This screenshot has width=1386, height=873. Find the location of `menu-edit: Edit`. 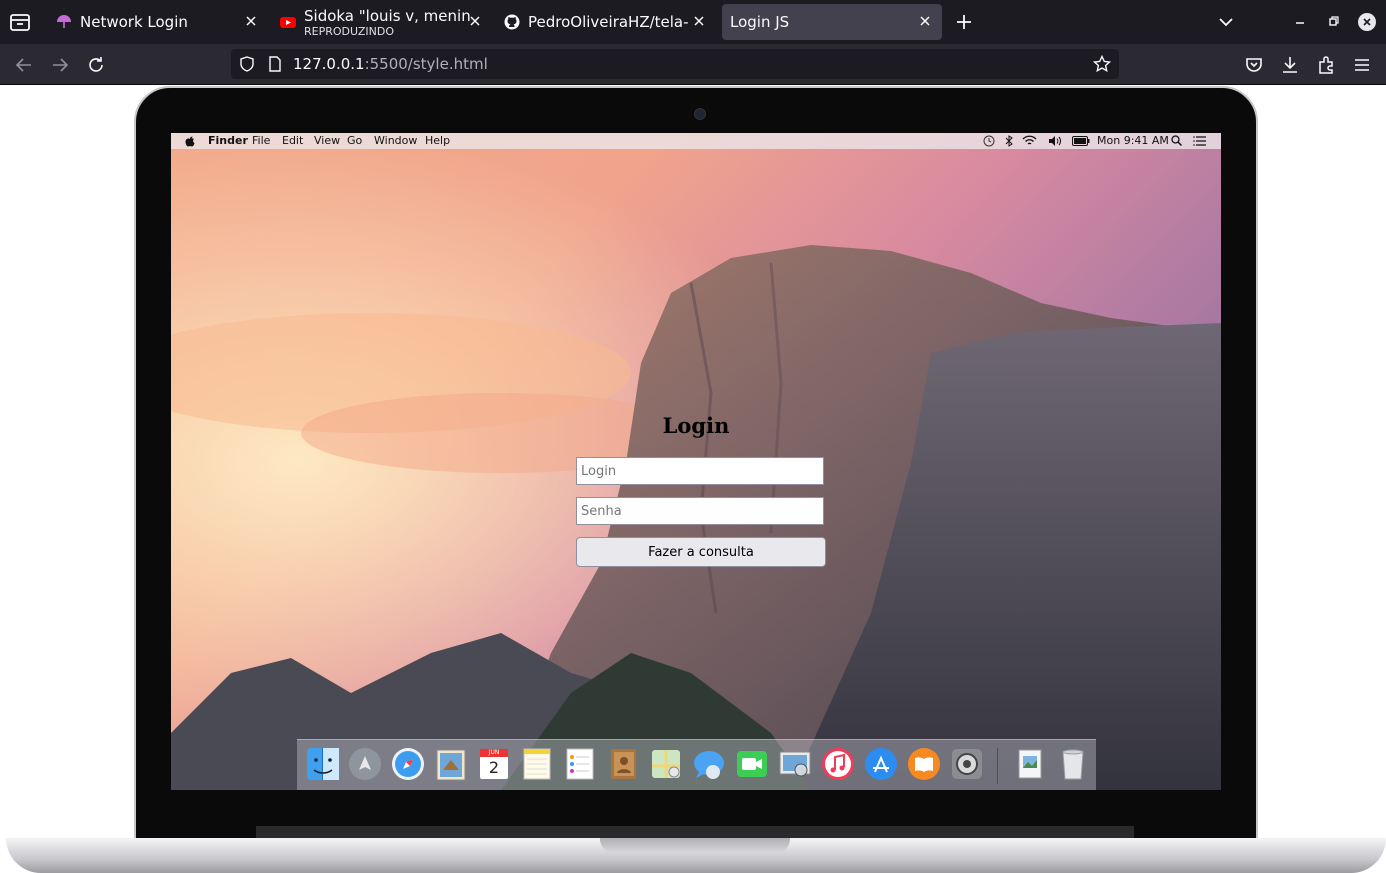

menu-edit: Edit is located at coordinates (292, 140).